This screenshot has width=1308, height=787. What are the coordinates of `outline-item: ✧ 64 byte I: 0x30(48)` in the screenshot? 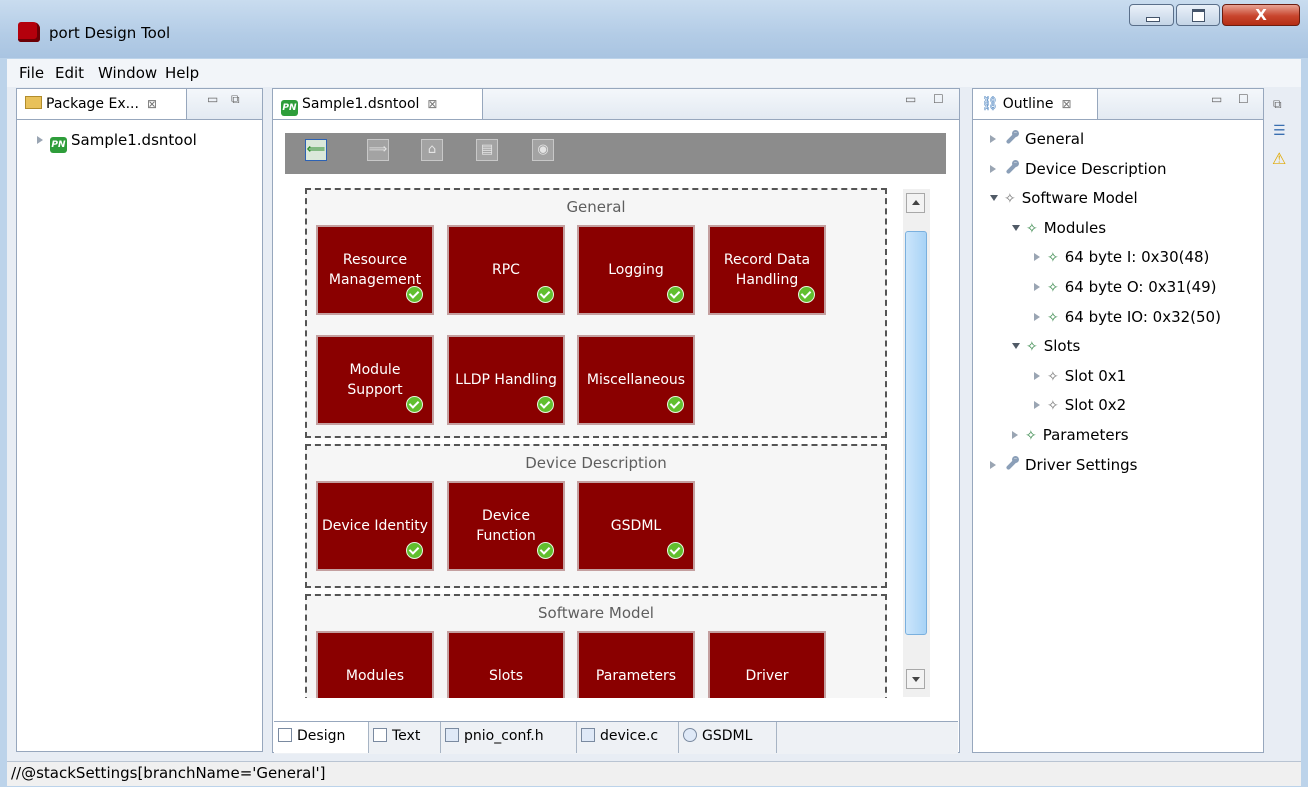 It's located at (1121, 257).